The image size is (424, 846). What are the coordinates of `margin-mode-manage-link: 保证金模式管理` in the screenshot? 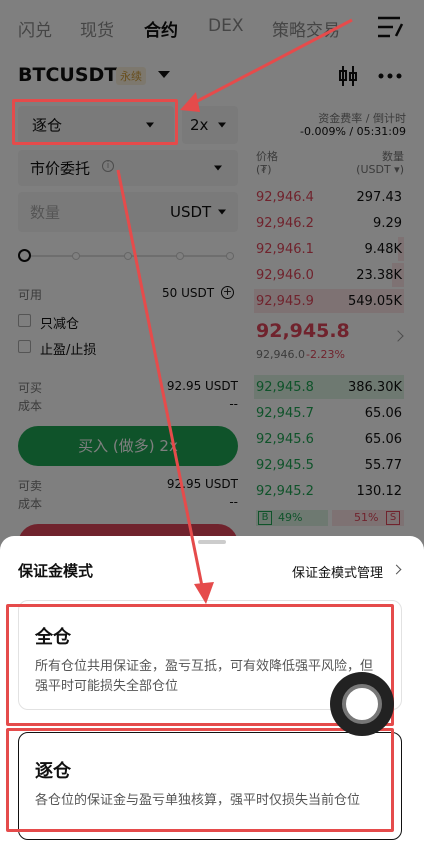 It's located at (337, 571).